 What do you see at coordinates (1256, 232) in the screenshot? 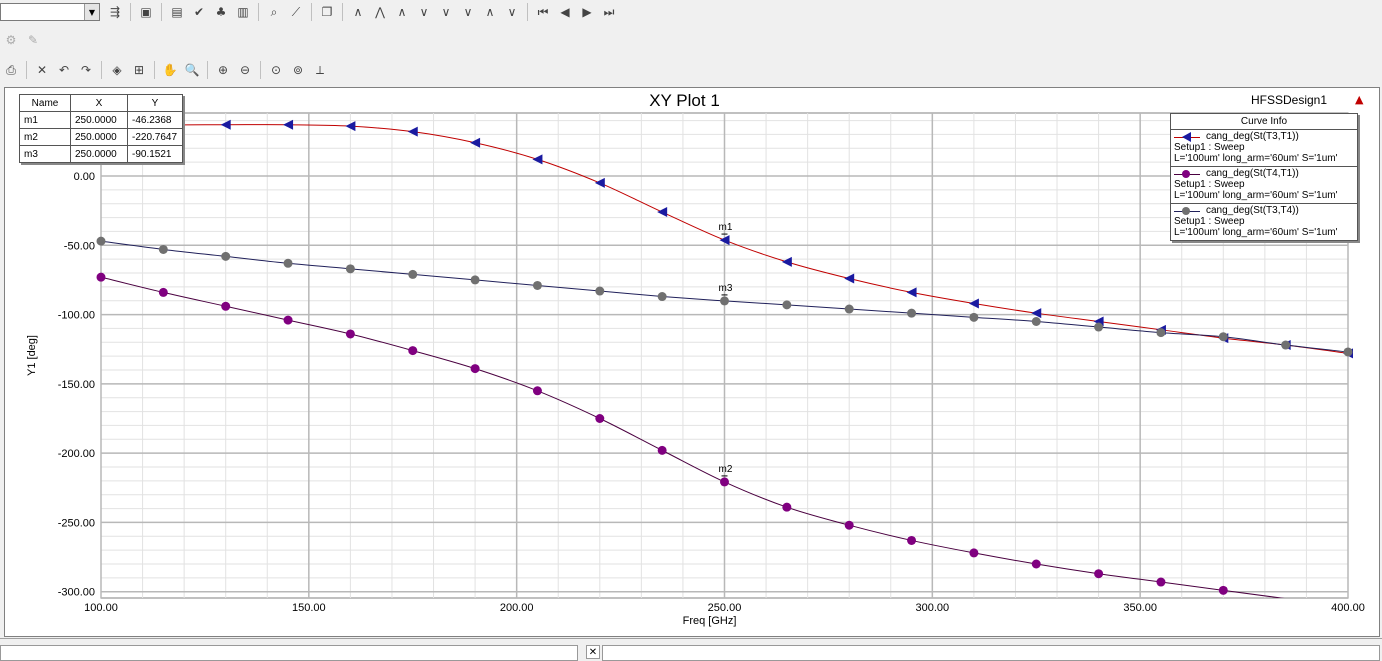
I see `legend-params: L='100um' long_arm='60um' S='1um'` at bounding box center [1256, 232].